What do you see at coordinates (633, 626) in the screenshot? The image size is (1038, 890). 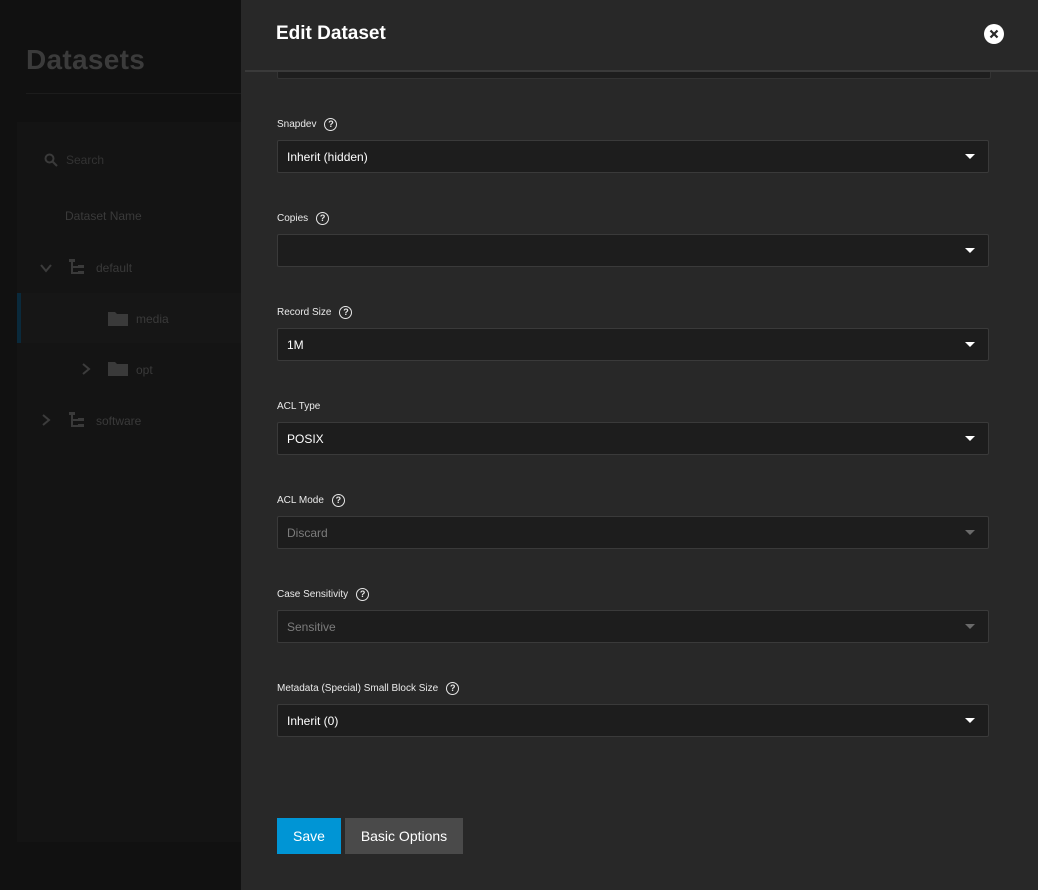 I see `case-sensitivity-select: Sensitive` at bounding box center [633, 626].